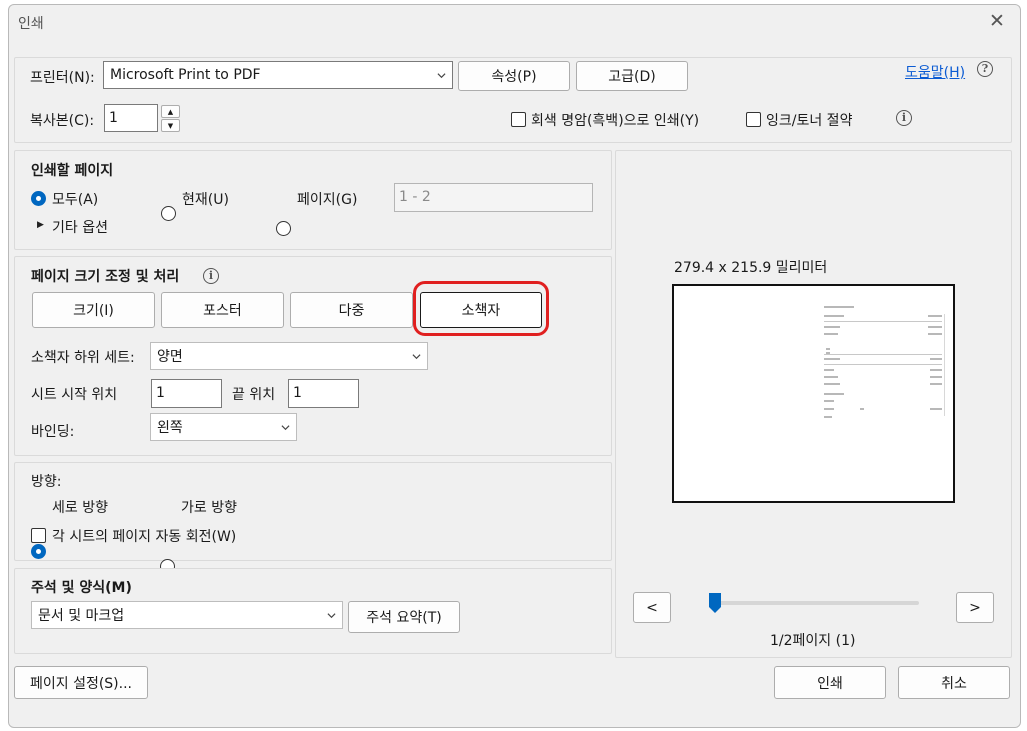  I want to click on page-indicator: 1/2페이지 (1), so click(813, 641).